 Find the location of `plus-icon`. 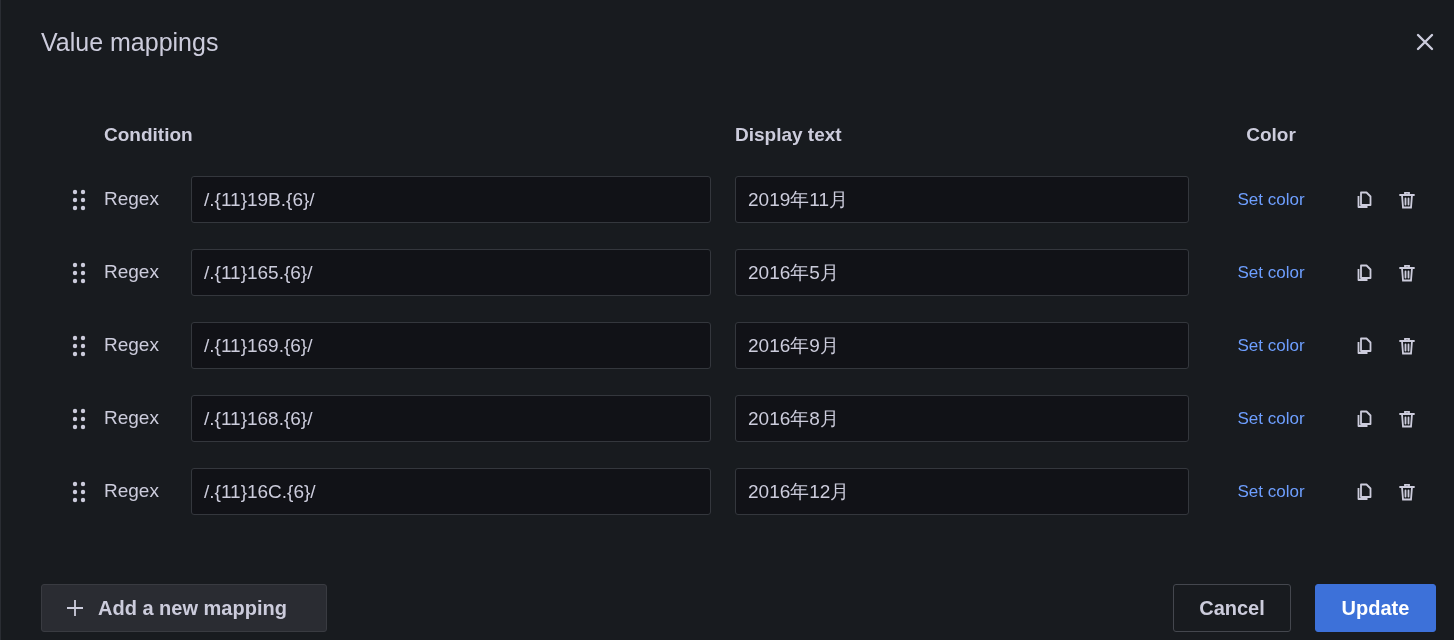

plus-icon is located at coordinates (75, 608).